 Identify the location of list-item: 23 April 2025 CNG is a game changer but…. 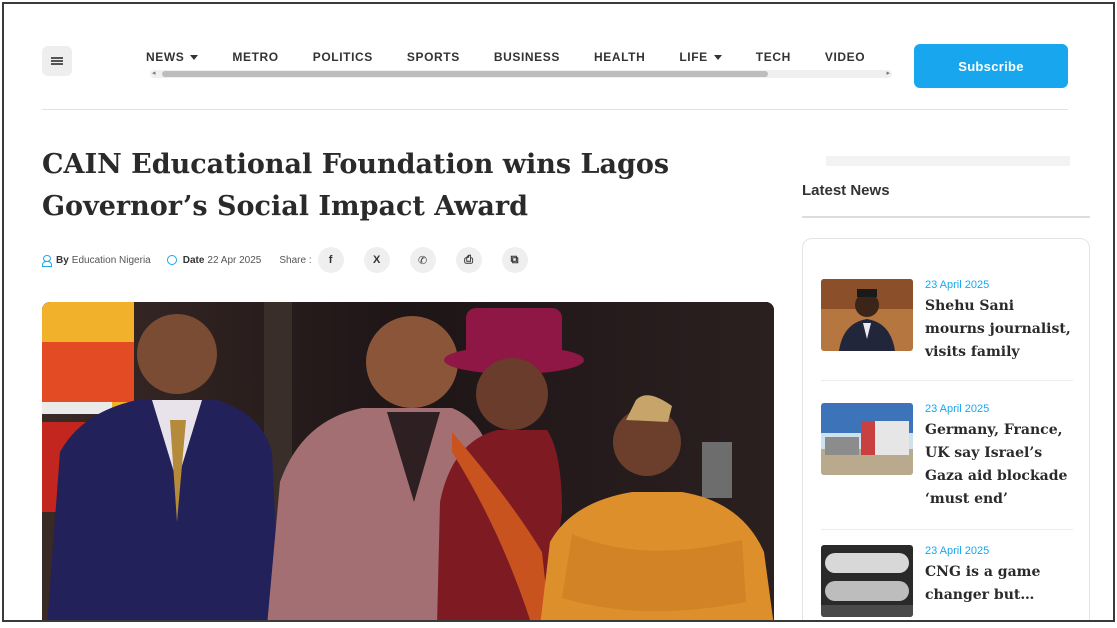
(948, 582).